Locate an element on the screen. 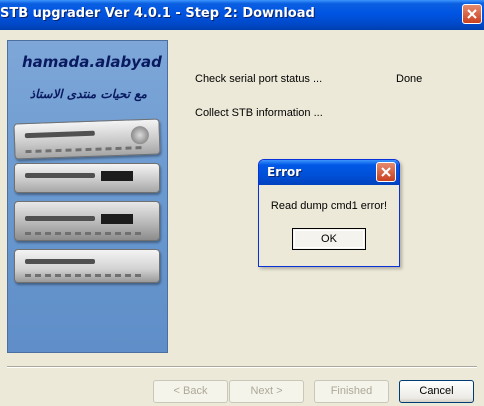 This screenshot has width=484, height=406. error-dialog-close-button is located at coordinates (386, 172).